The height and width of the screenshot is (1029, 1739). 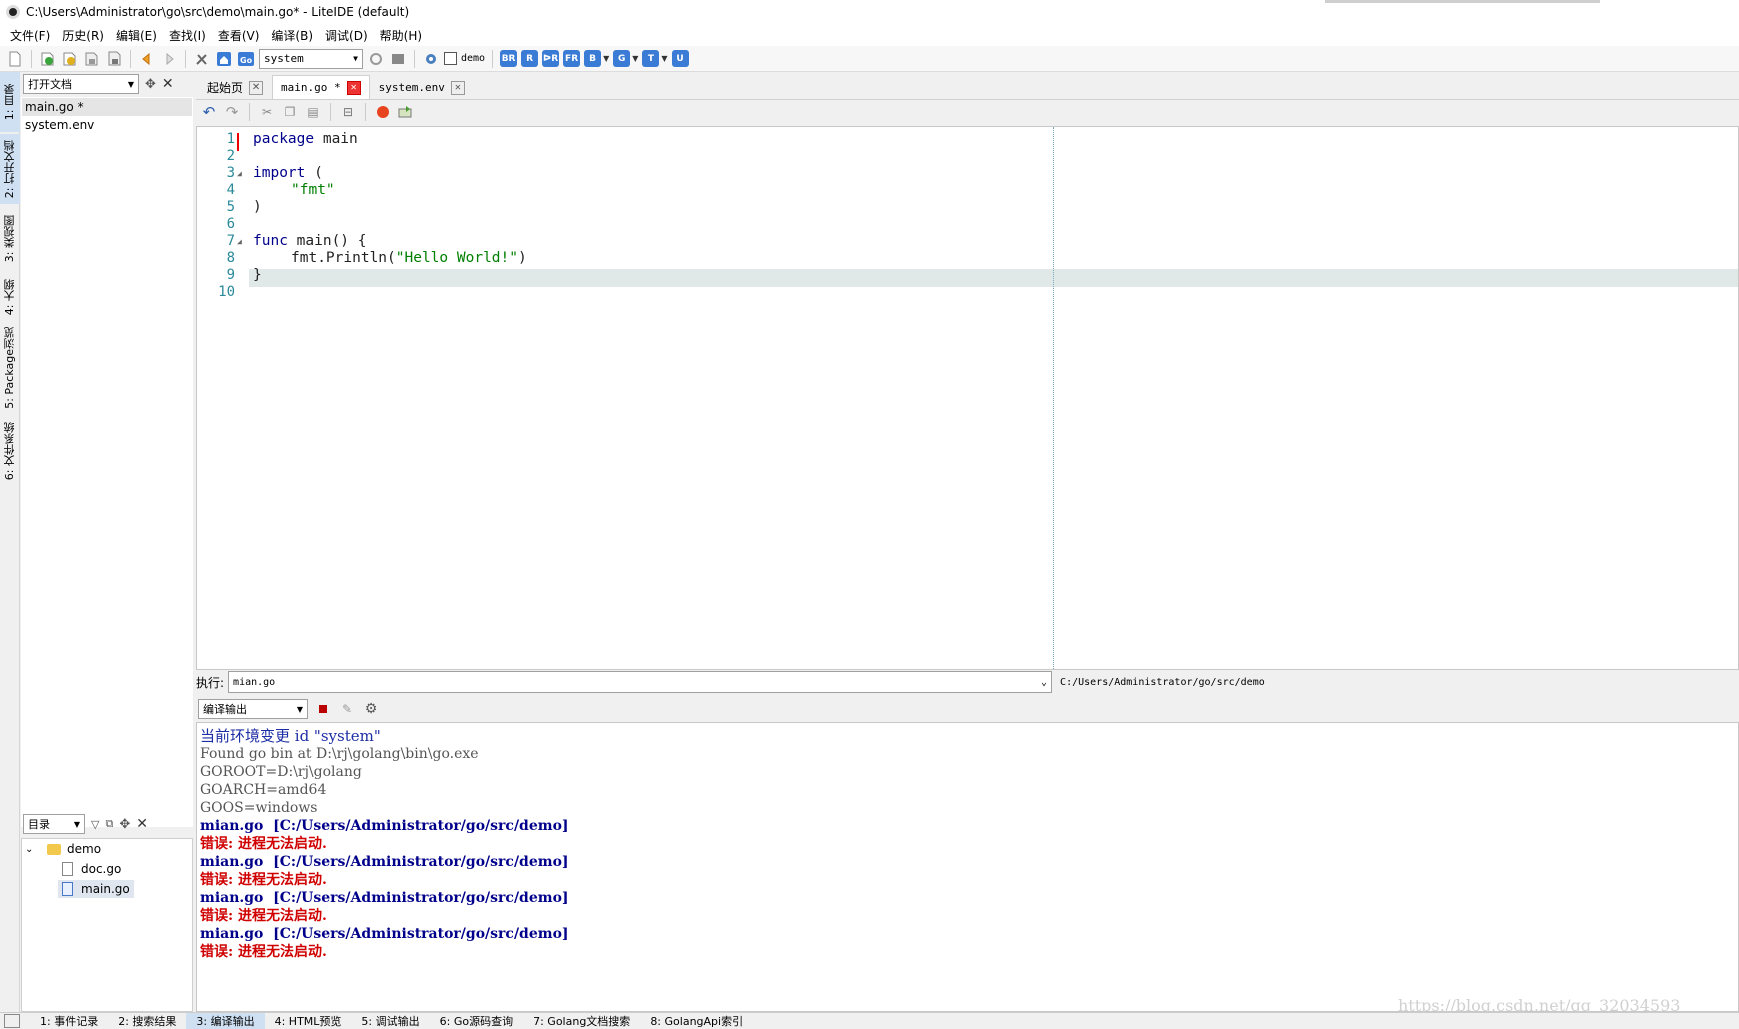 I want to click on tab-system-env: system.env ✕, so click(x=422, y=87).